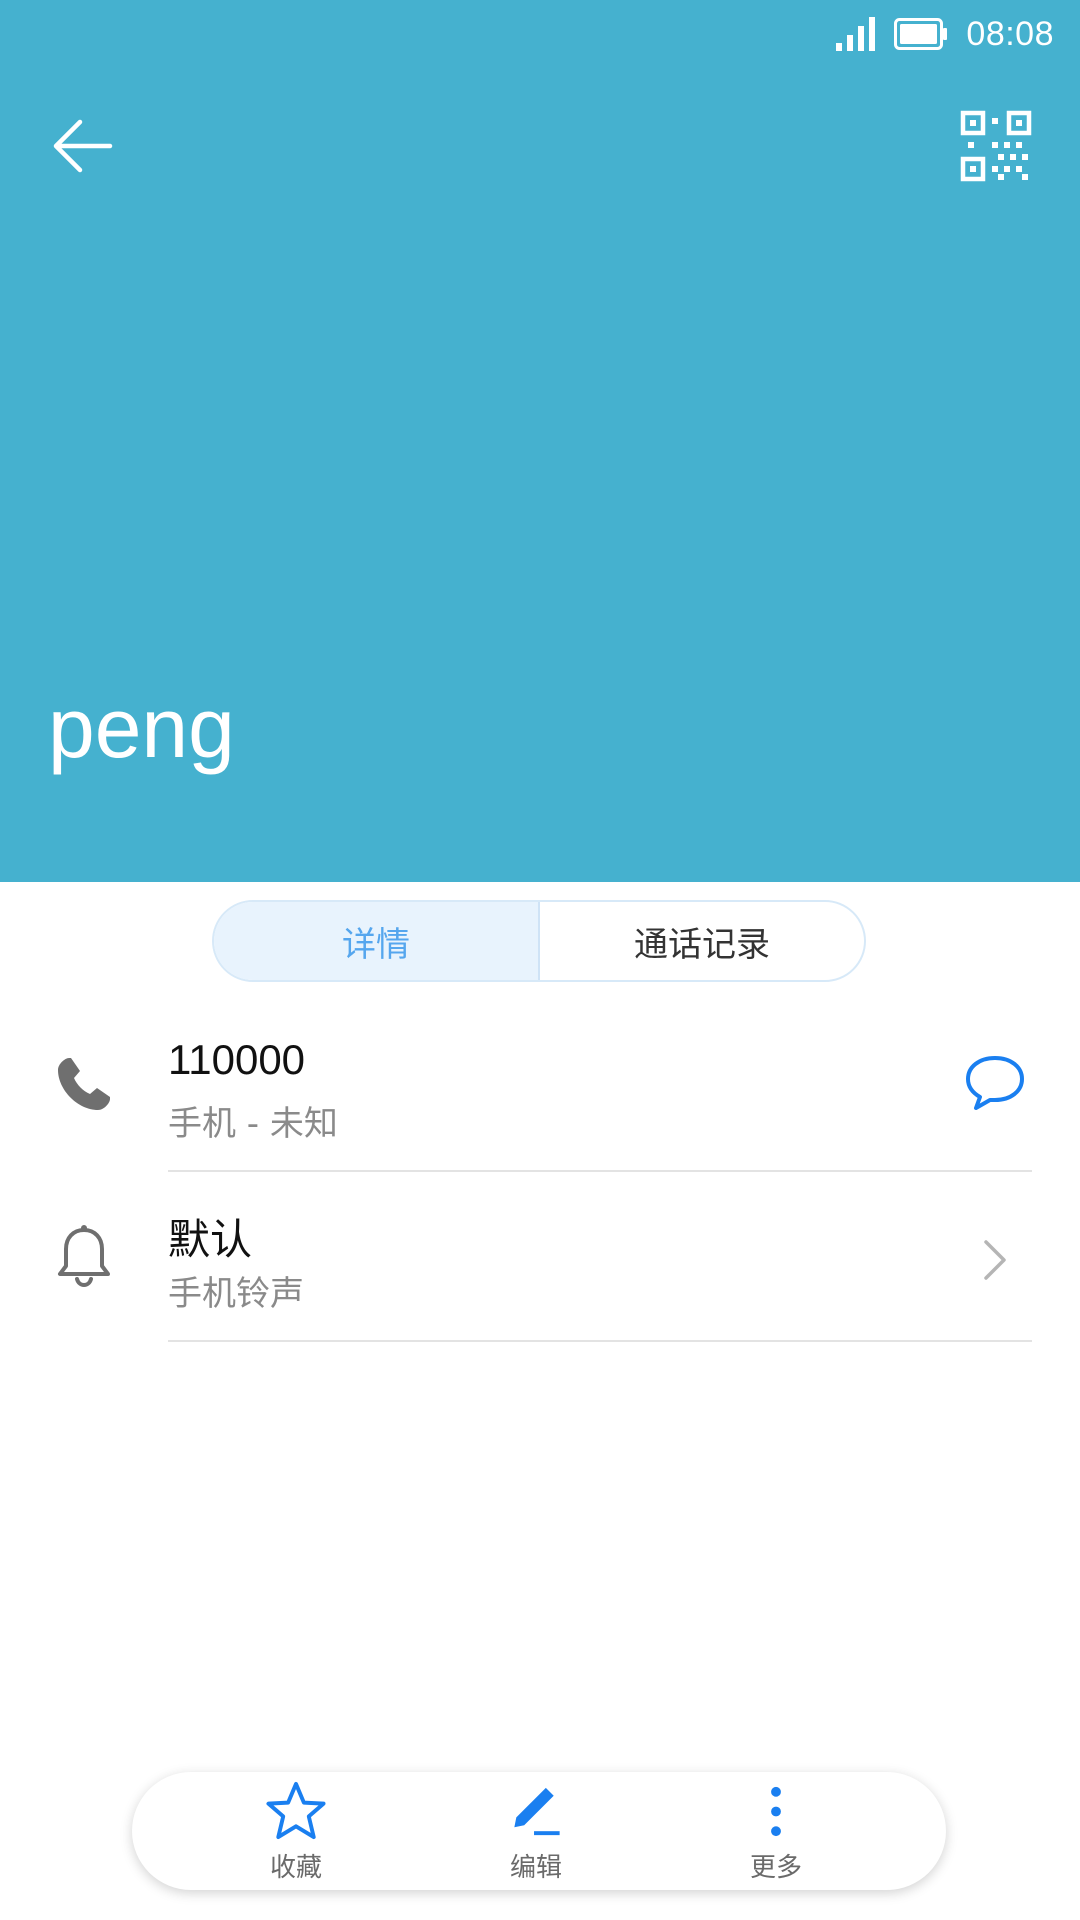 This screenshot has height=1920, width=1080. What do you see at coordinates (237, 1059) in the screenshot?
I see `phone-number: 110000` at bounding box center [237, 1059].